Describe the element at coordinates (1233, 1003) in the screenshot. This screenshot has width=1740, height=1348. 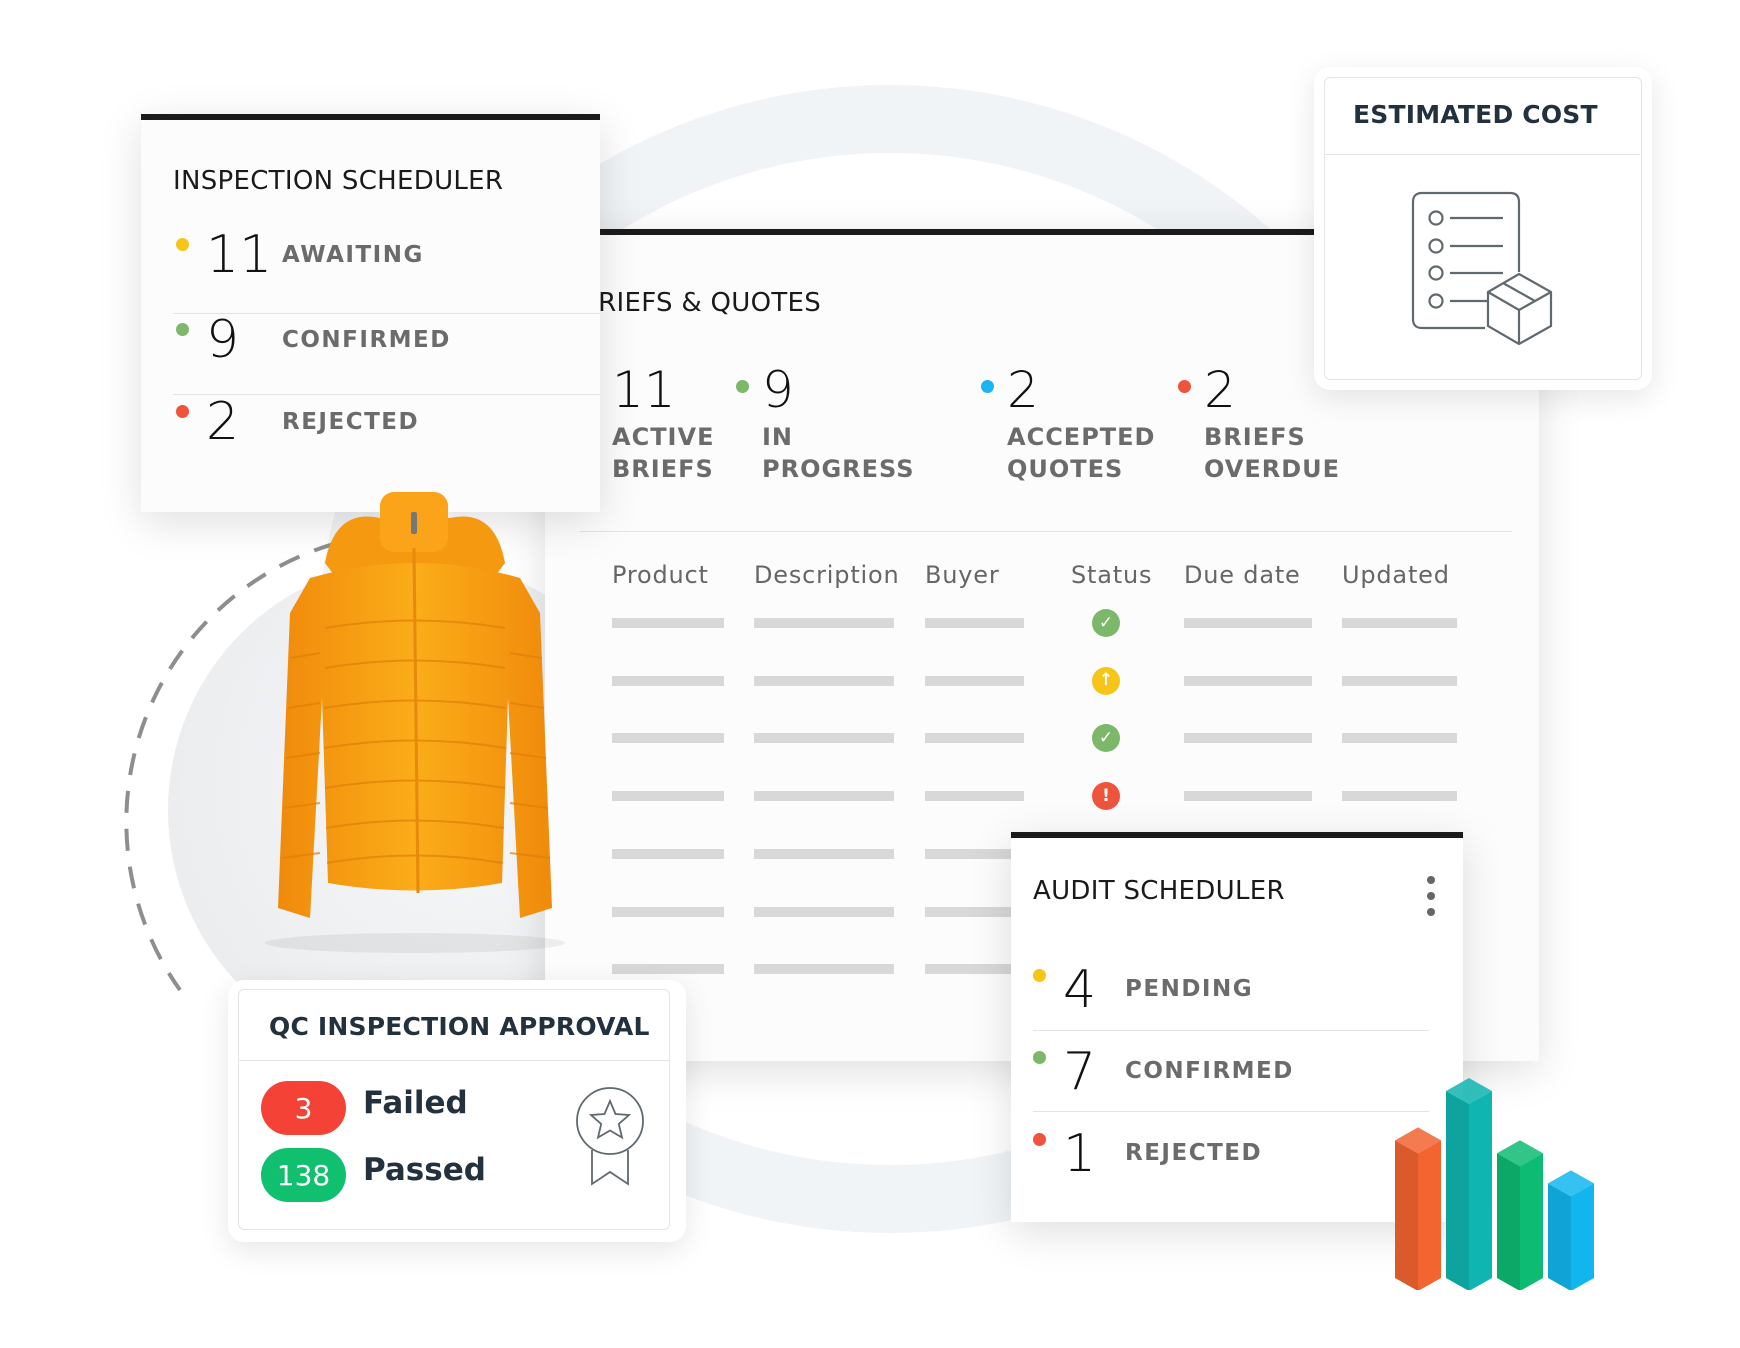
I see `audit-row-pending: 4 PENDING` at that location.